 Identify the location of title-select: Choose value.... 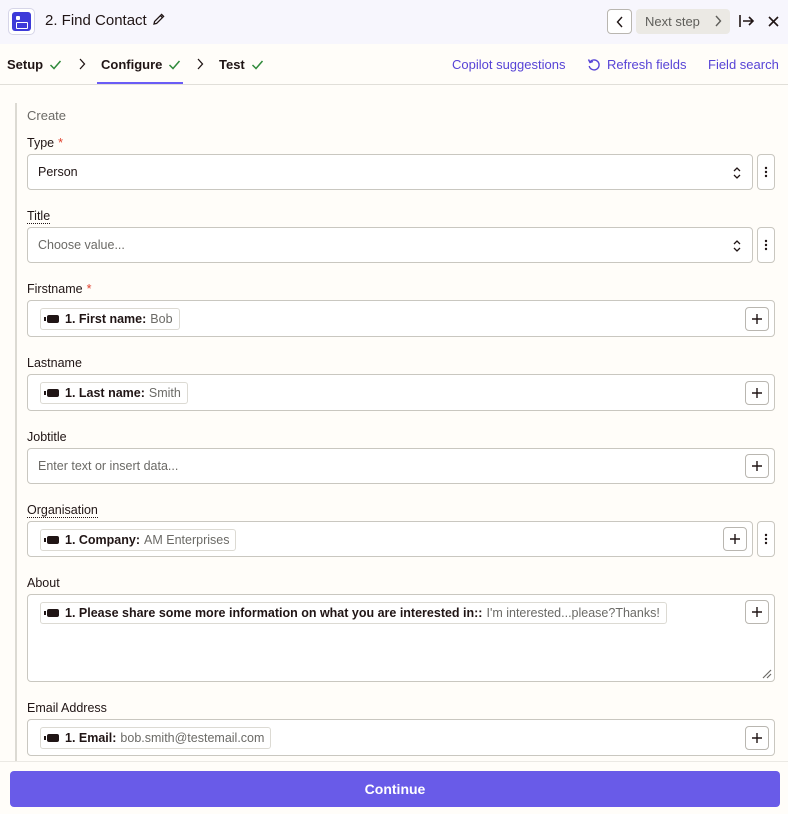
(390, 245).